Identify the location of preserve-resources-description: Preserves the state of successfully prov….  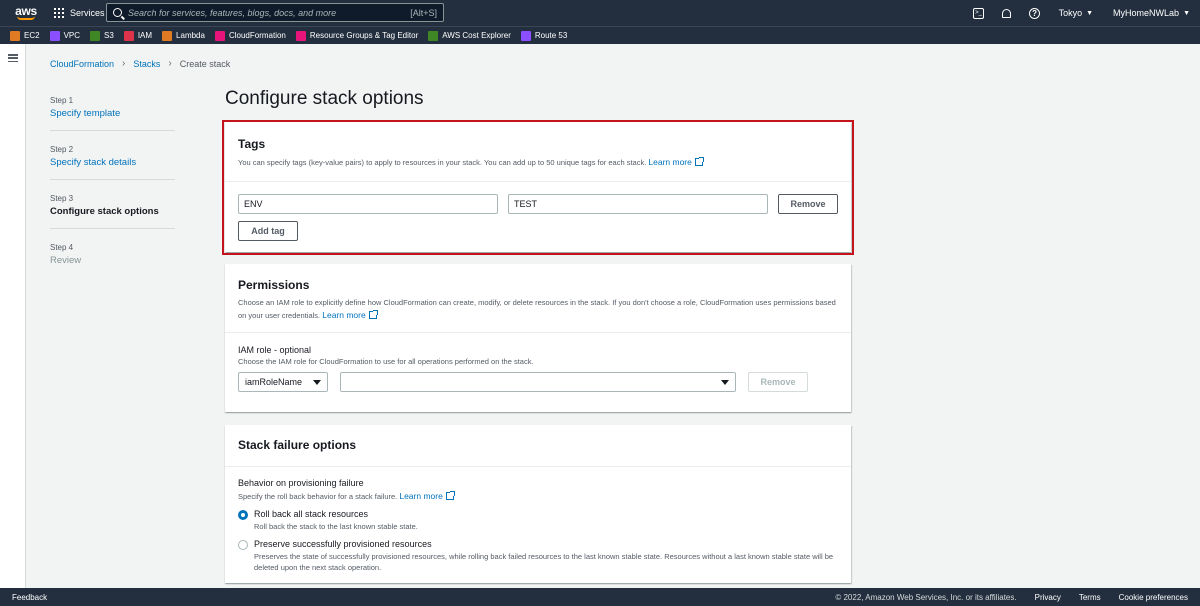
(544, 562).